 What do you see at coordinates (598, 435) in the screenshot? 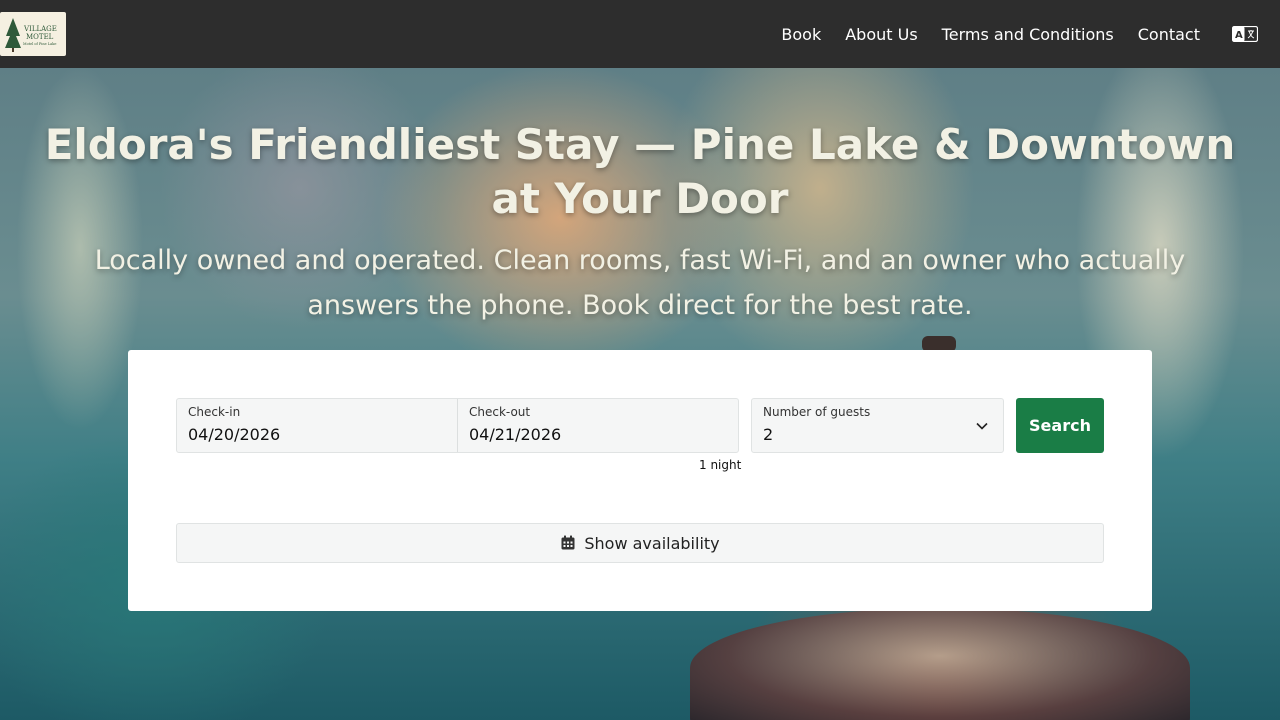
I see `checkout-value: 04/21/2026` at bounding box center [598, 435].